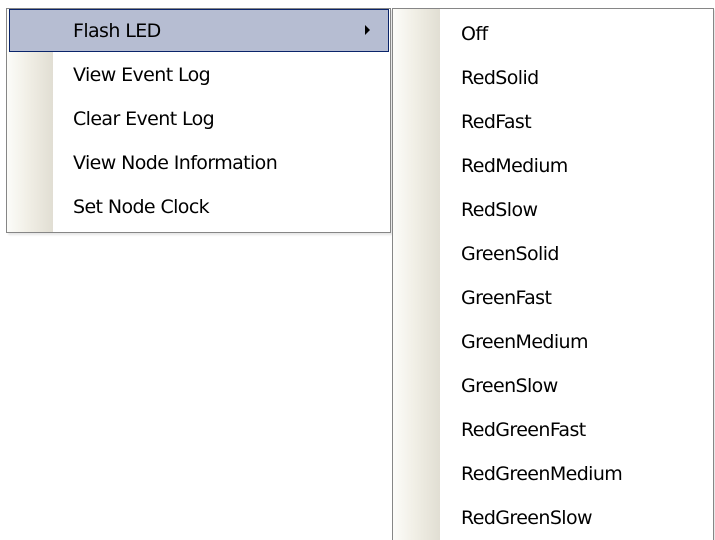 This screenshot has width=715, height=540. Describe the element at coordinates (542, 474) in the screenshot. I see `submenu-item-label: RedGreenMedium` at that location.